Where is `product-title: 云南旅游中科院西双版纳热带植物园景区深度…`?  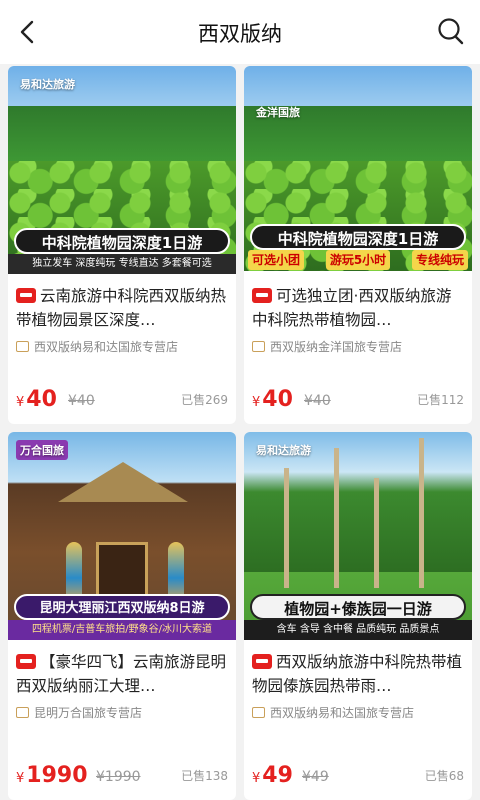
product-title: 云南旅游中科院西双版纳热带植物园景区深度… is located at coordinates (122, 308).